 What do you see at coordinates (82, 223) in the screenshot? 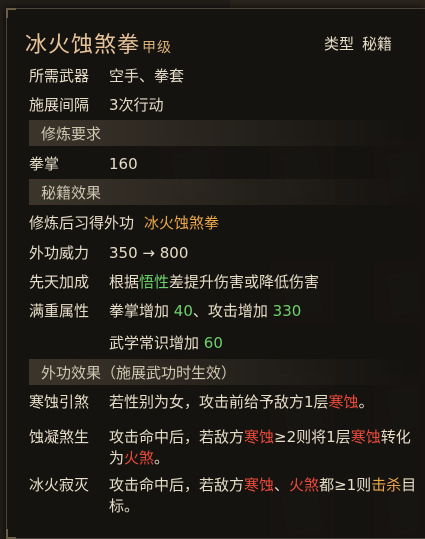
I see `learn-key: 修炼后习得外功` at bounding box center [82, 223].